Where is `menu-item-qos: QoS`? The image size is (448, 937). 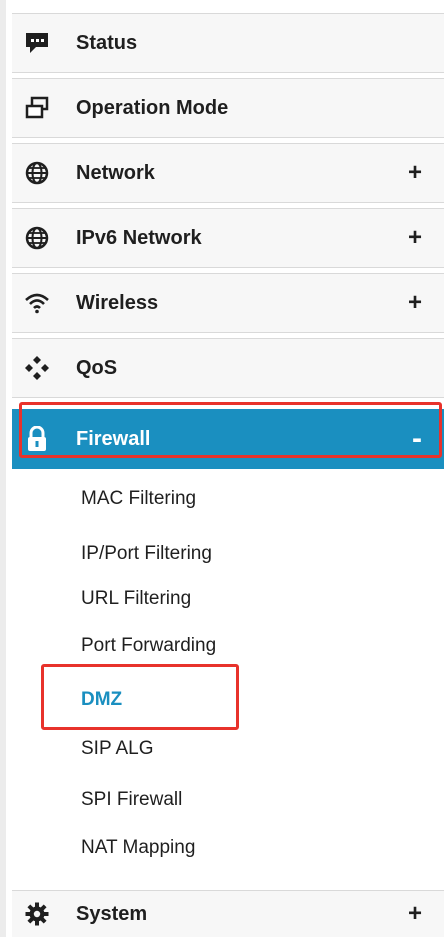 menu-item-qos: QoS is located at coordinates (228, 368).